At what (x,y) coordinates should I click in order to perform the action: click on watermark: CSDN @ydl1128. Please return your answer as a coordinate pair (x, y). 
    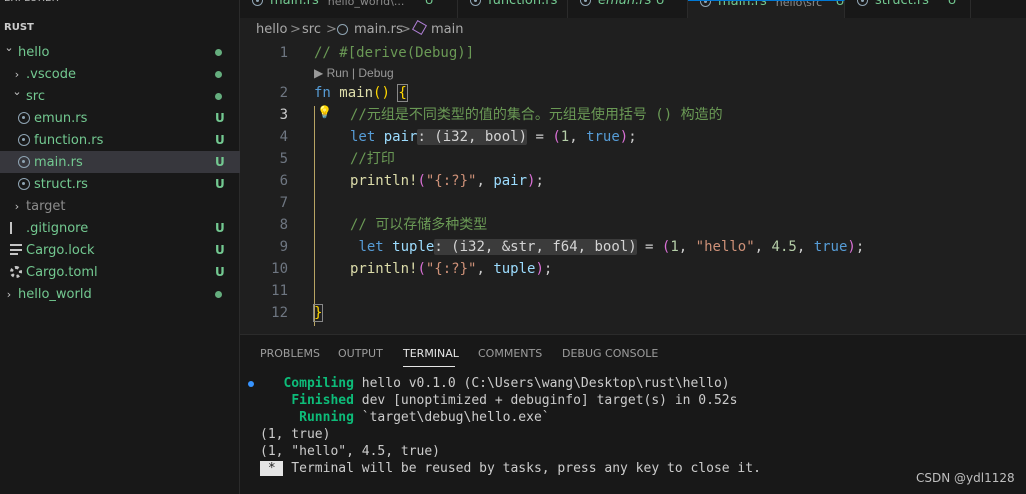
    Looking at the image, I should click on (965, 478).